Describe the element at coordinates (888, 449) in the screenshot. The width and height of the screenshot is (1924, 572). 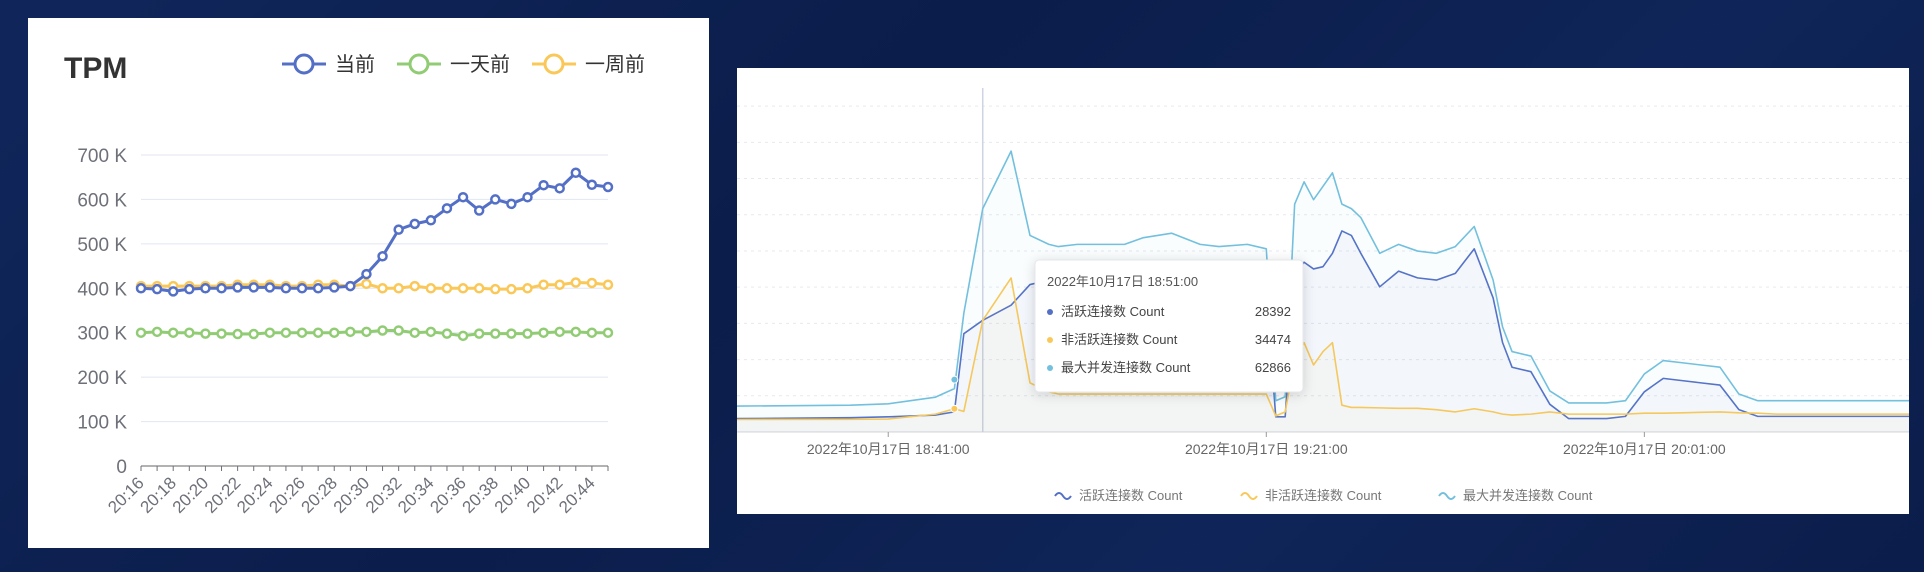
I see `x-tick-label: 2022年10月17日 18:41:00` at that location.